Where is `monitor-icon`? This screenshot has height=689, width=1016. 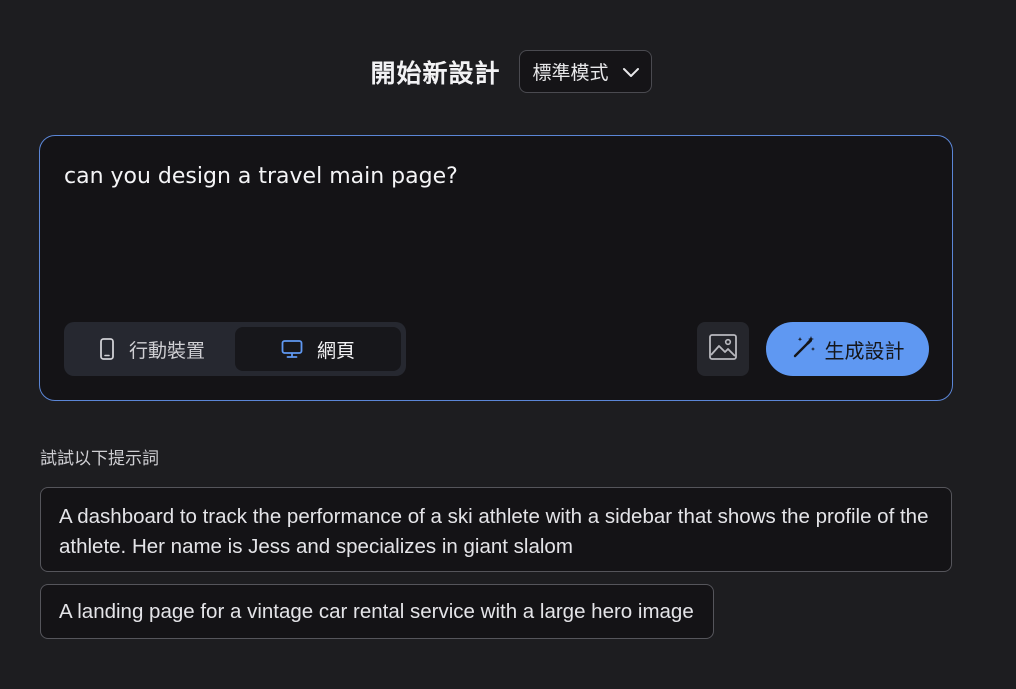 monitor-icon is located at coordinates (292, 349).